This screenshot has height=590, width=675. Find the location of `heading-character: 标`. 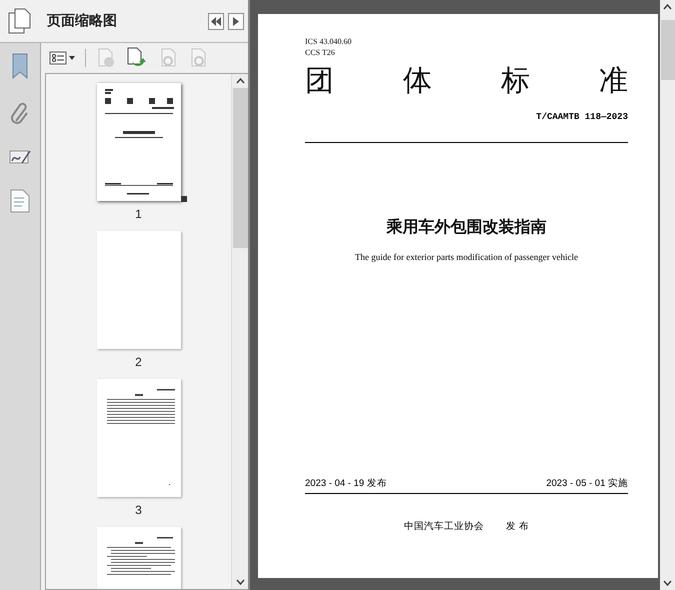

heading-character: 标 is located at coordinates (515, 80).